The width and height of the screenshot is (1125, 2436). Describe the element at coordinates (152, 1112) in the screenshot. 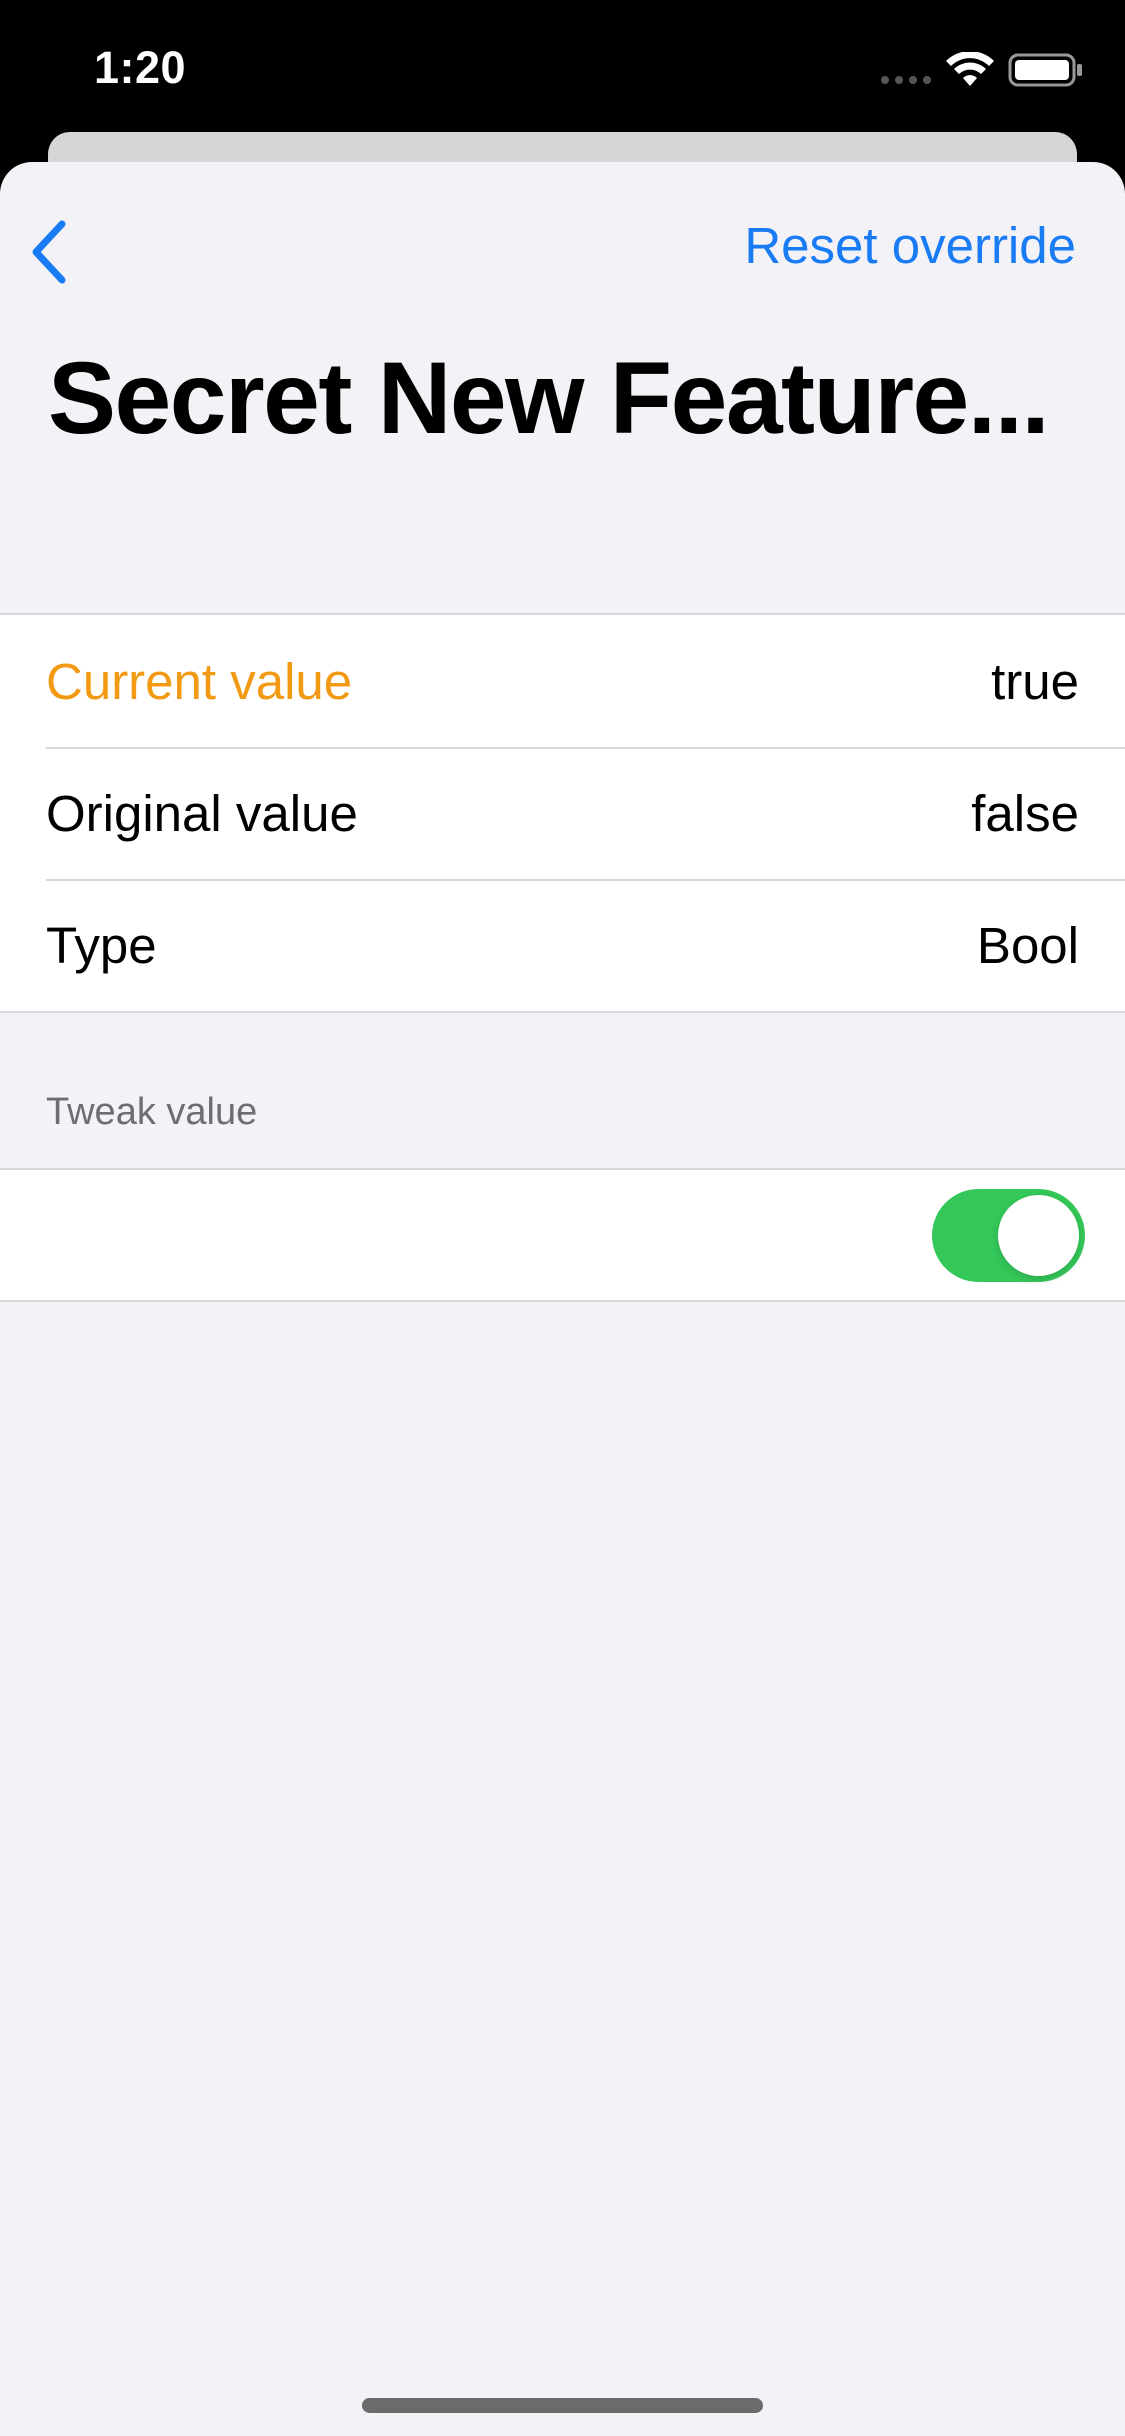

I see `tweak-section-header: Tweak value` at that location.